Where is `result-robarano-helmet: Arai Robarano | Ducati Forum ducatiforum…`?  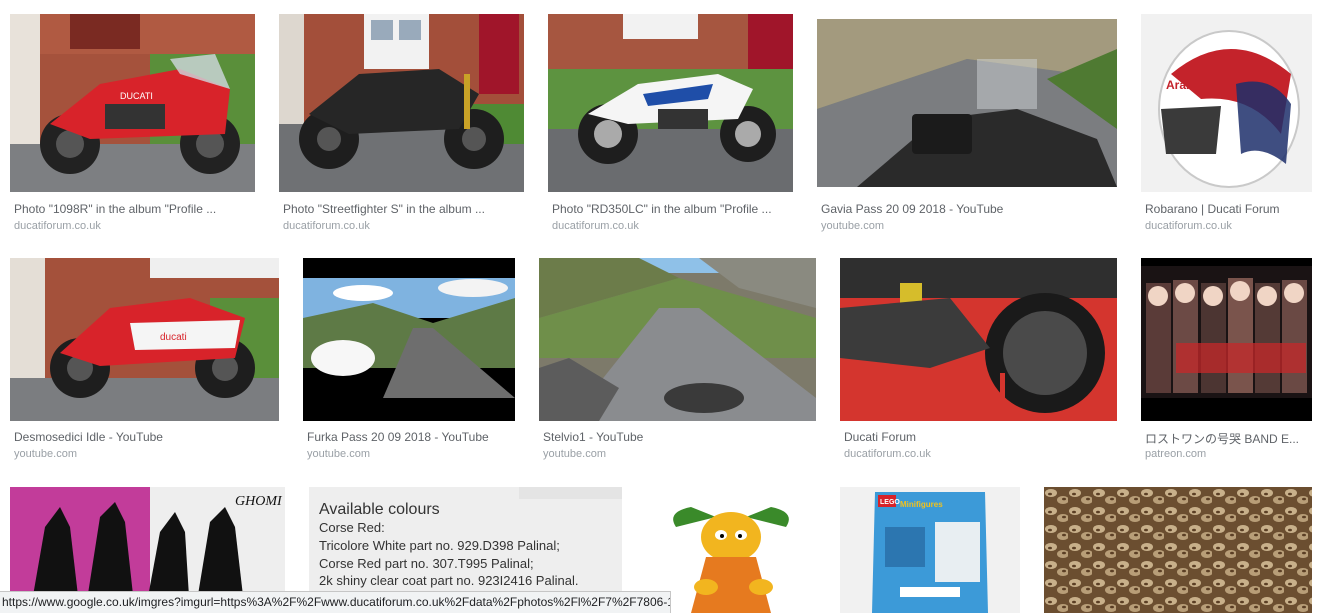 result-robarano-helmet: Arai Robarano | Ducati Forum ducatiforum… is located at coordinates (1226, 124).